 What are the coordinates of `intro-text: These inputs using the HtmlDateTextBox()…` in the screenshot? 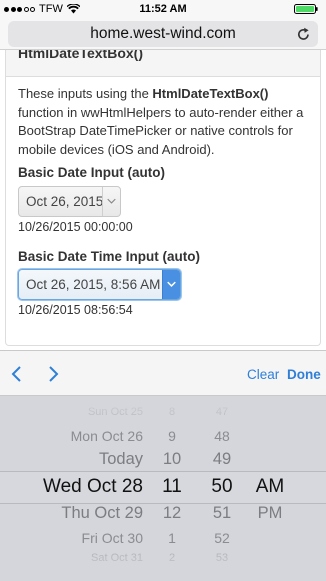 It's located at (167, 122).